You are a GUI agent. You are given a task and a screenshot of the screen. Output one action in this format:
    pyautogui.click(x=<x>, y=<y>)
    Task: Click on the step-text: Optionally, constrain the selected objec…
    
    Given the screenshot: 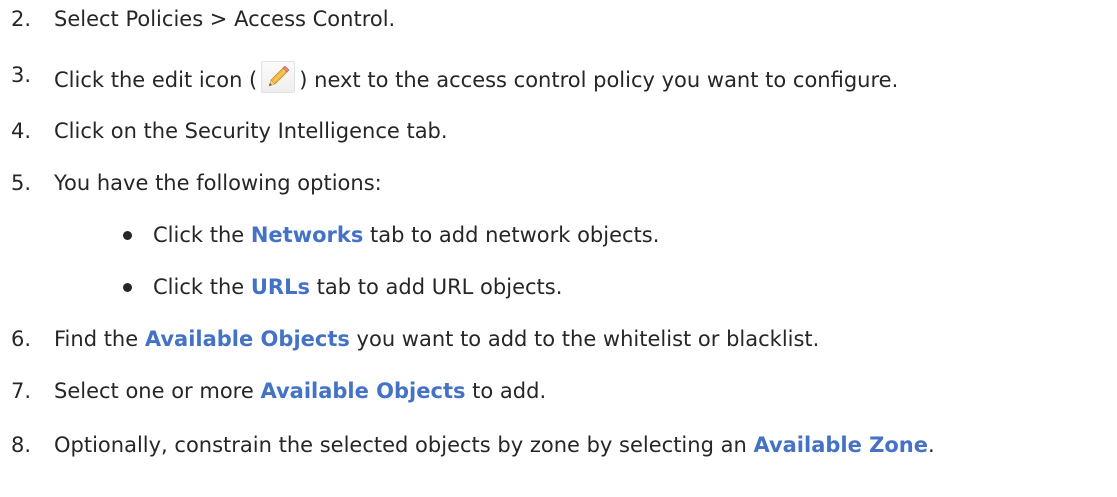 What is the action you would take?
    pyautogui.click(x=494, y=445)
    